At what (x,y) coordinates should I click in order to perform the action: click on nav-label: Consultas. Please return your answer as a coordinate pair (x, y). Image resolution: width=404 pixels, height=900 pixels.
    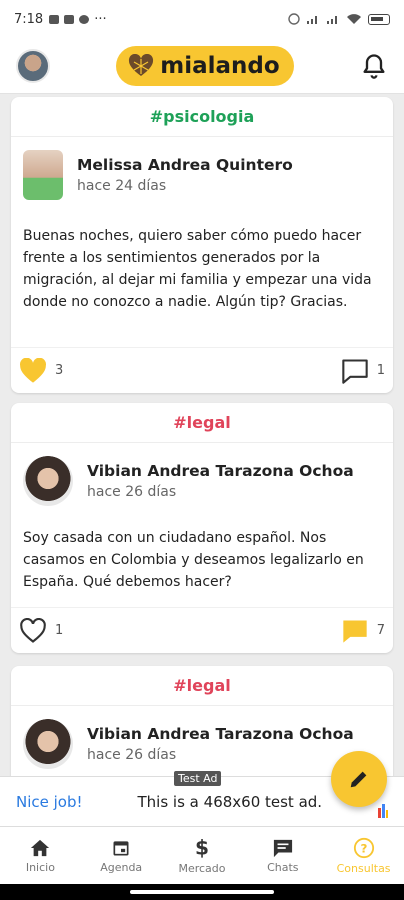
    Looking at the image, I should click on (363, 868).